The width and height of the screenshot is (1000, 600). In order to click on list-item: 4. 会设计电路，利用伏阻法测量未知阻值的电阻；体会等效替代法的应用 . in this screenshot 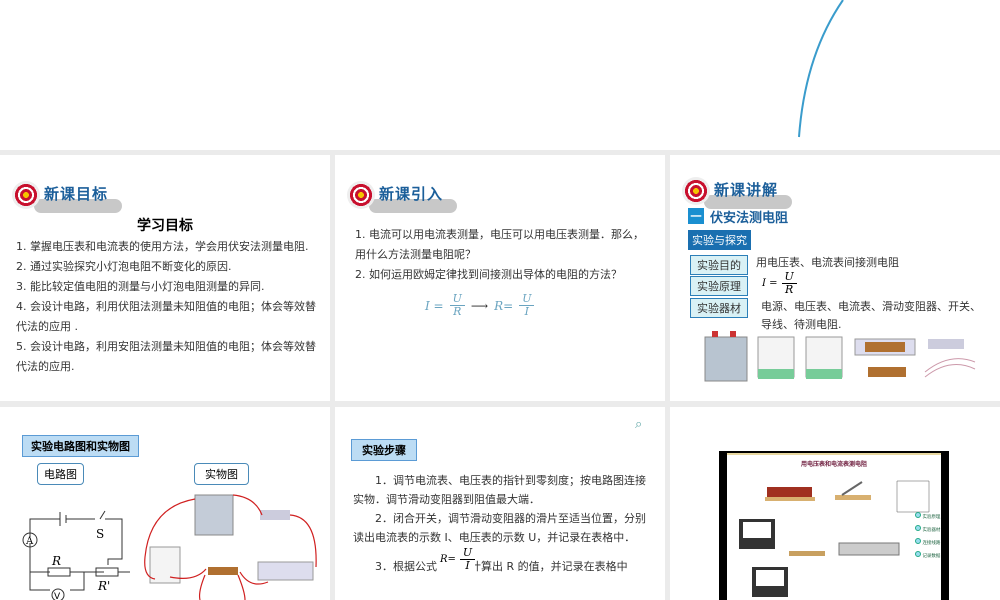, I will do `click(166, 316)`.